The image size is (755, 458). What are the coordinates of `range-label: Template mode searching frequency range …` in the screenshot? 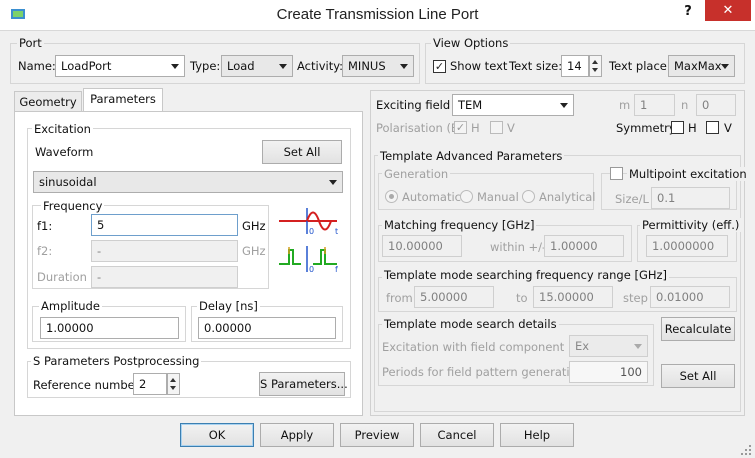 It's located at (526, 275).